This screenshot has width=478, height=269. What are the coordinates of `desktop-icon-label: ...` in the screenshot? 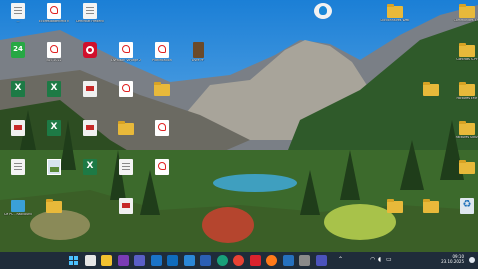 It's located at (18, 21).